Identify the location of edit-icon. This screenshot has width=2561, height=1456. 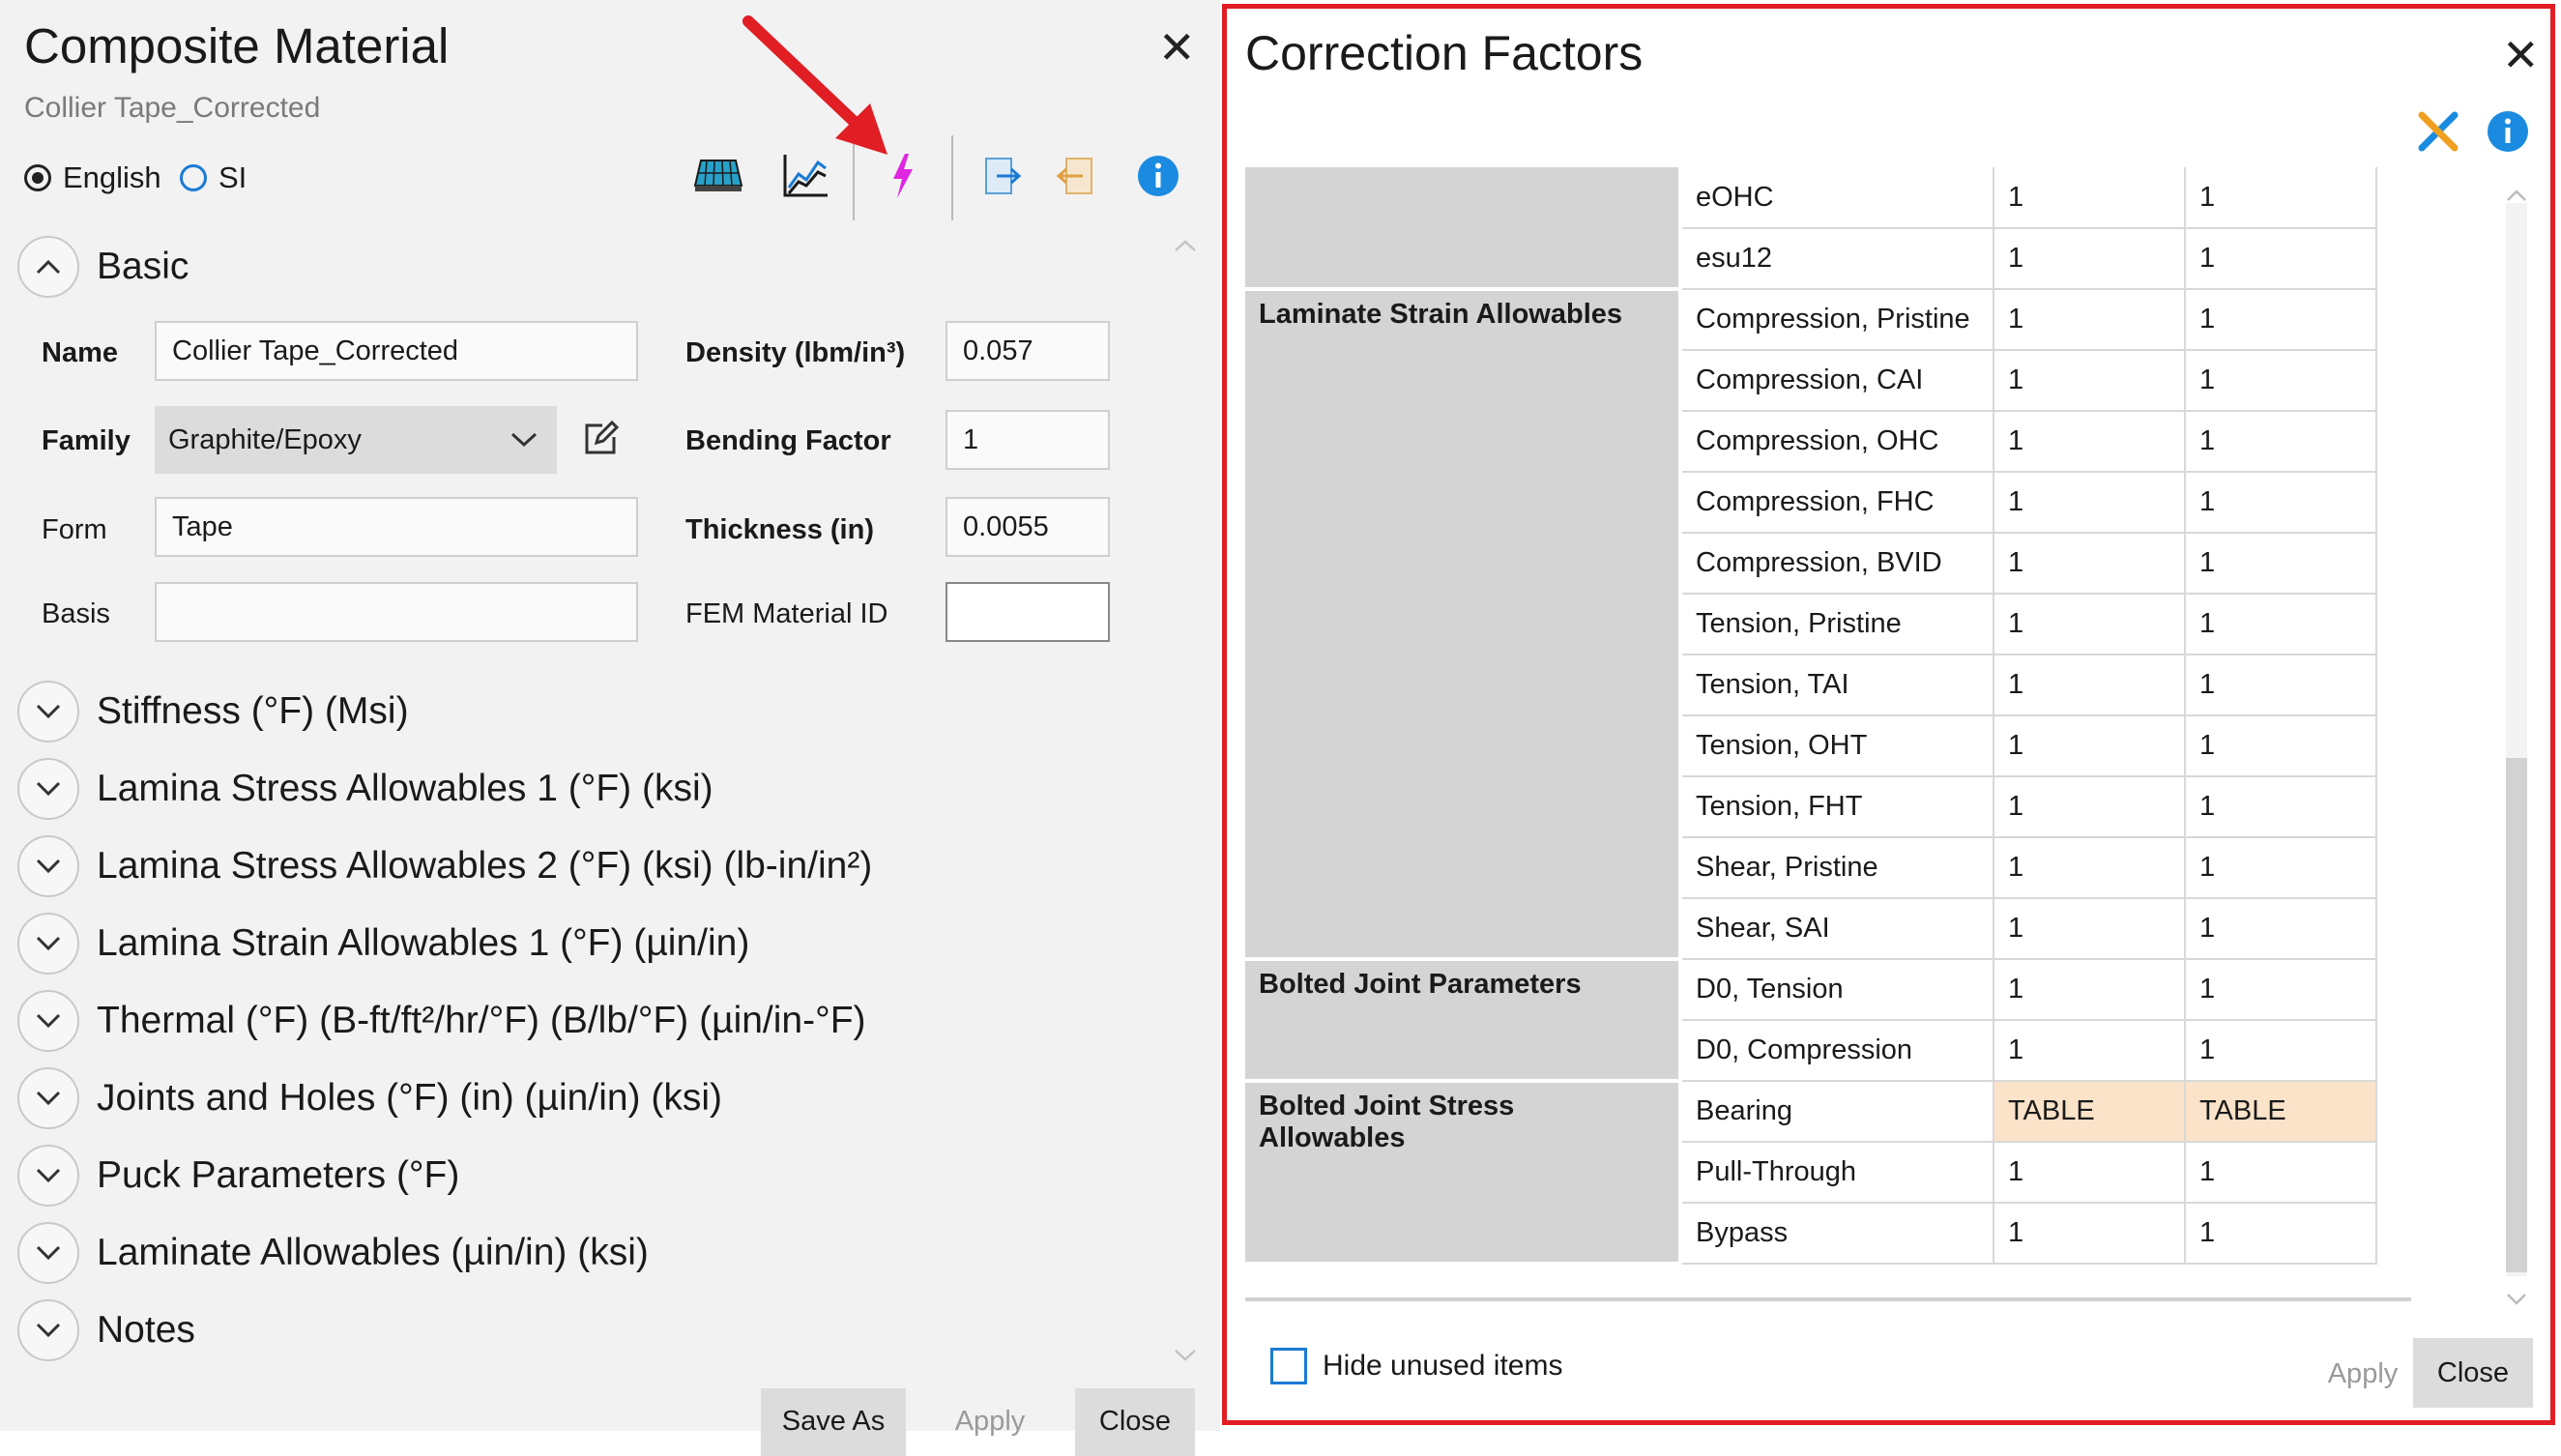
(600, 439).